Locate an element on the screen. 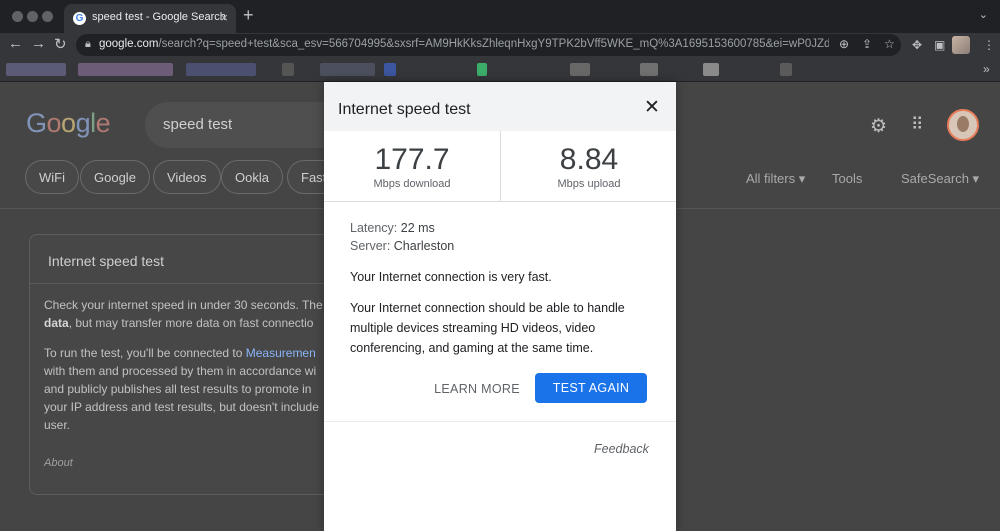 This screenshot has height=531, width=1000. apps-grid-icon: ⠿ is located at coordinates (917, 125).